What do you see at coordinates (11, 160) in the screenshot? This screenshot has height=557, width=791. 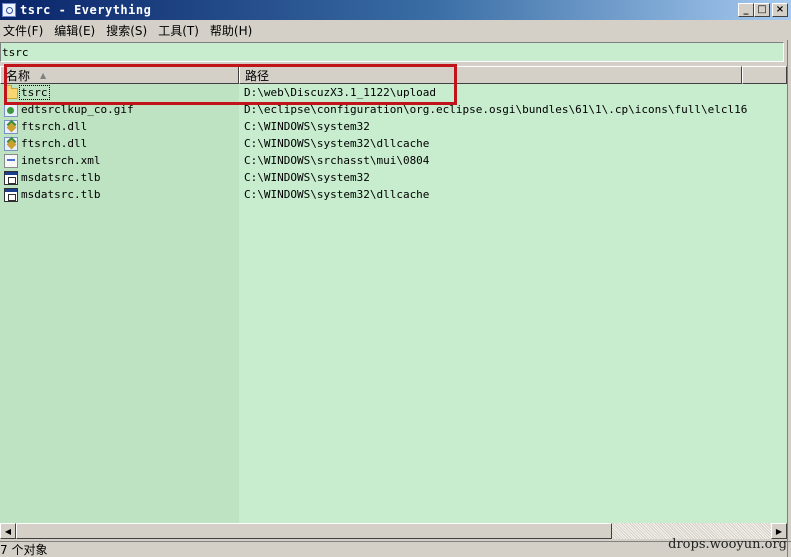 I see `xml-file-icon` at bounding box center [11, 160].